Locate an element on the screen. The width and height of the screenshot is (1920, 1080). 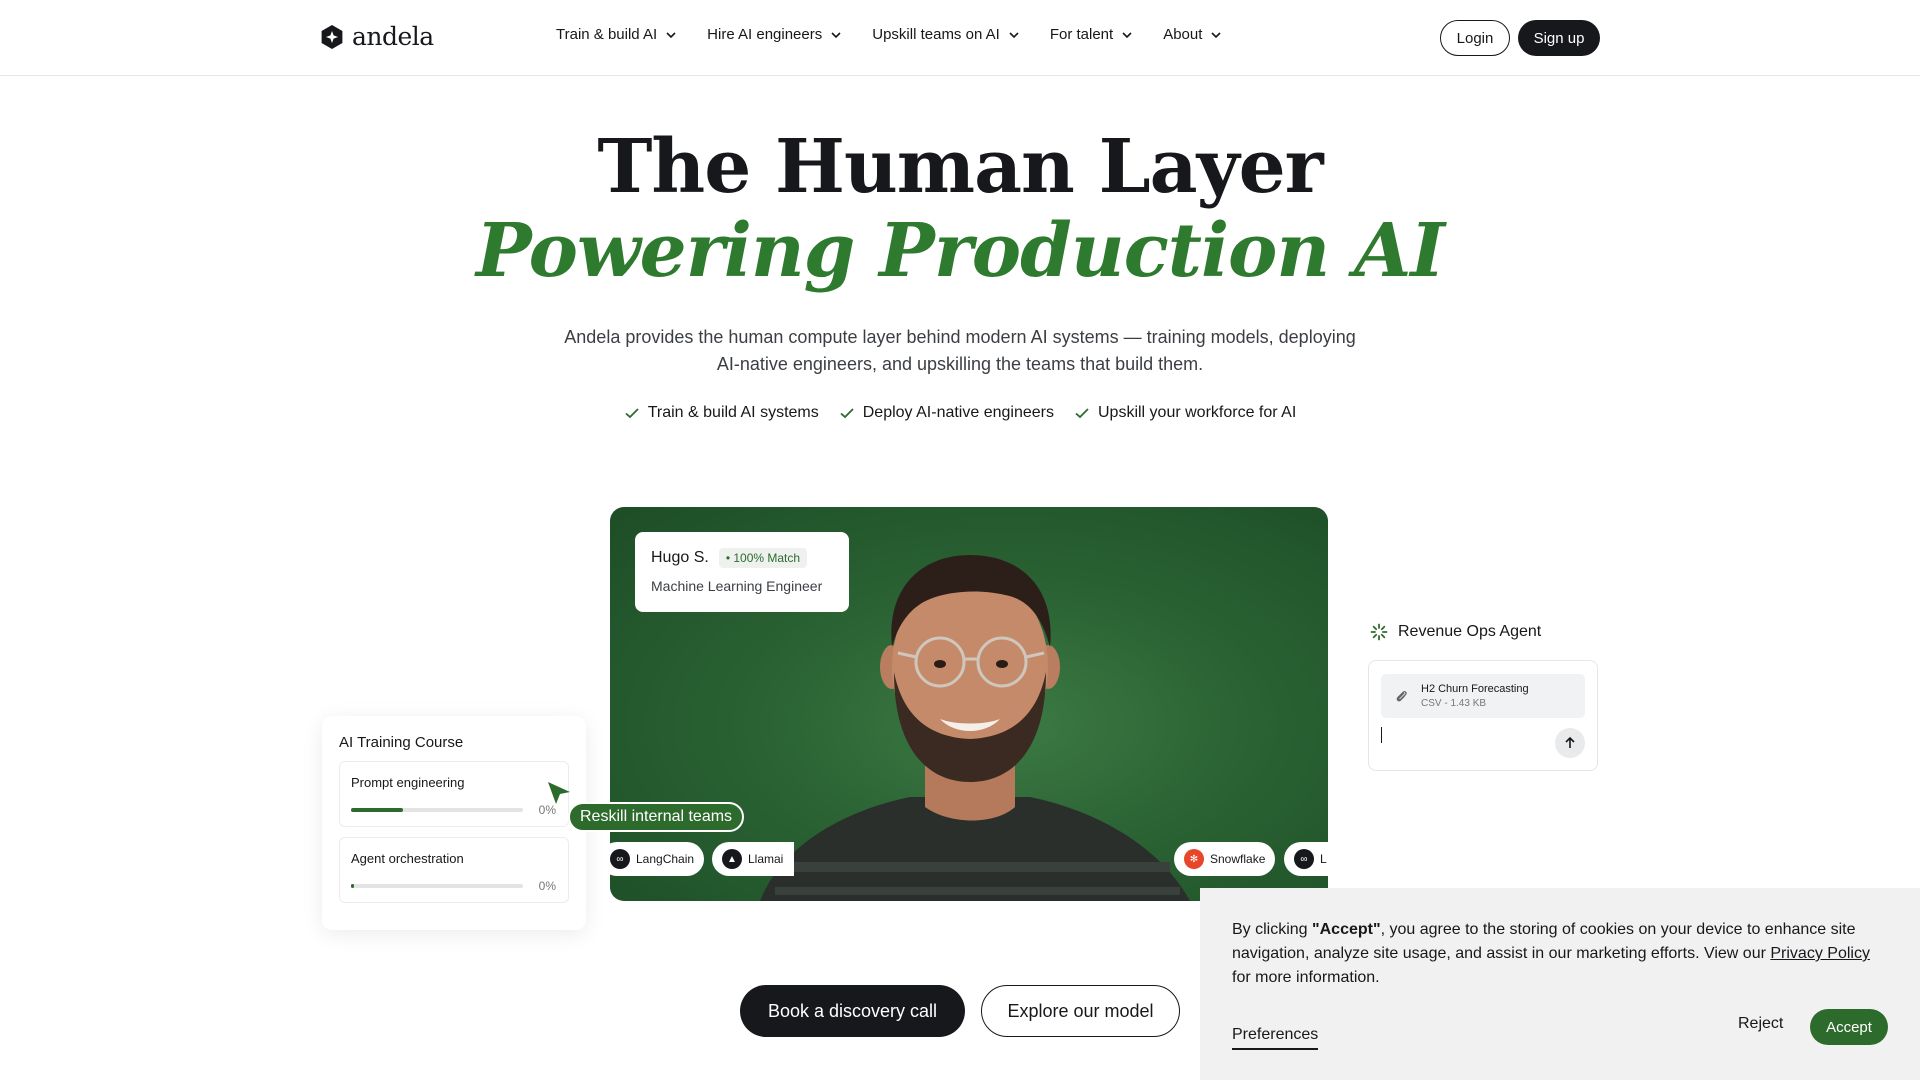
llama-icon: ▲ is located at coordinates (732, 859).